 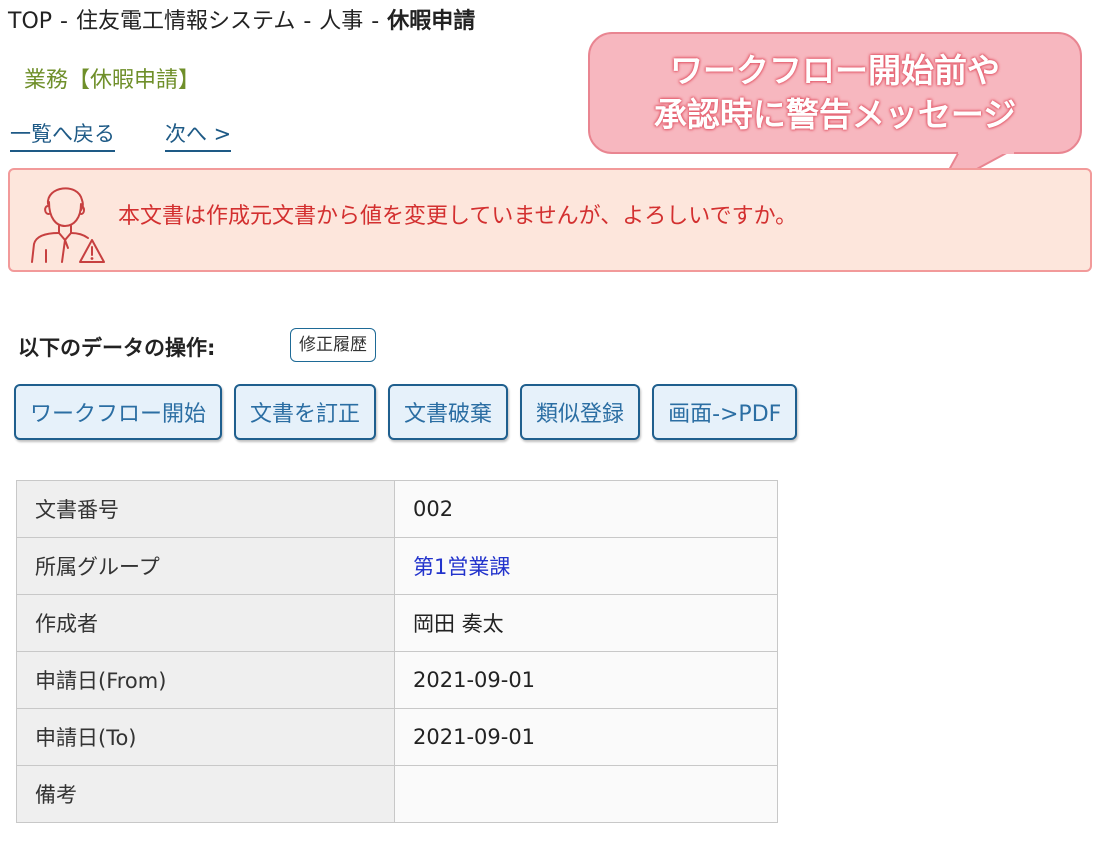 I want to click on start-workflow-button: ワークフロー開始, so click(x=118, y=412).